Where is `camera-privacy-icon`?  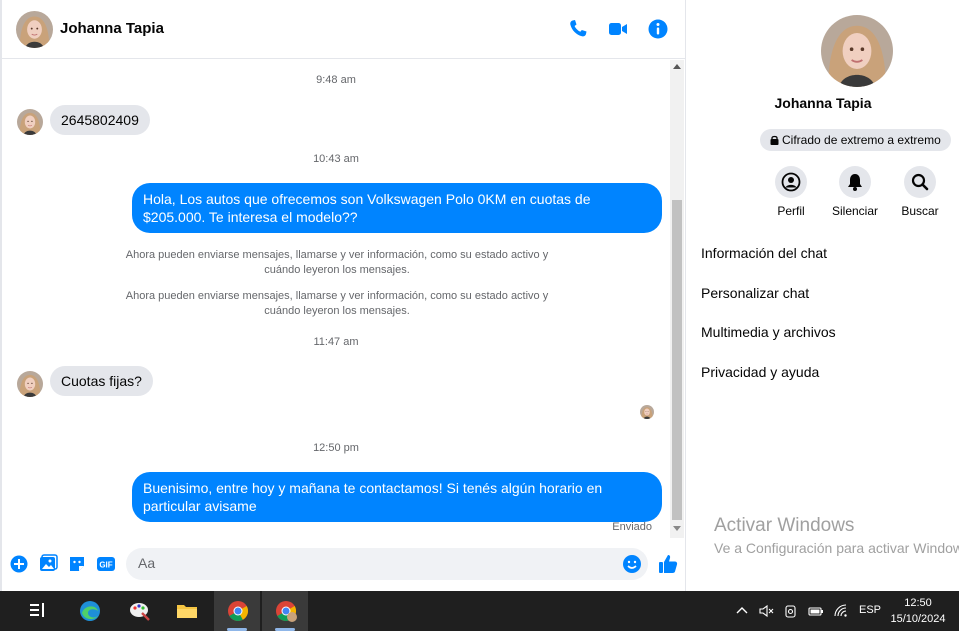 camera-privacy-icon is located at coordinates (791, 611).